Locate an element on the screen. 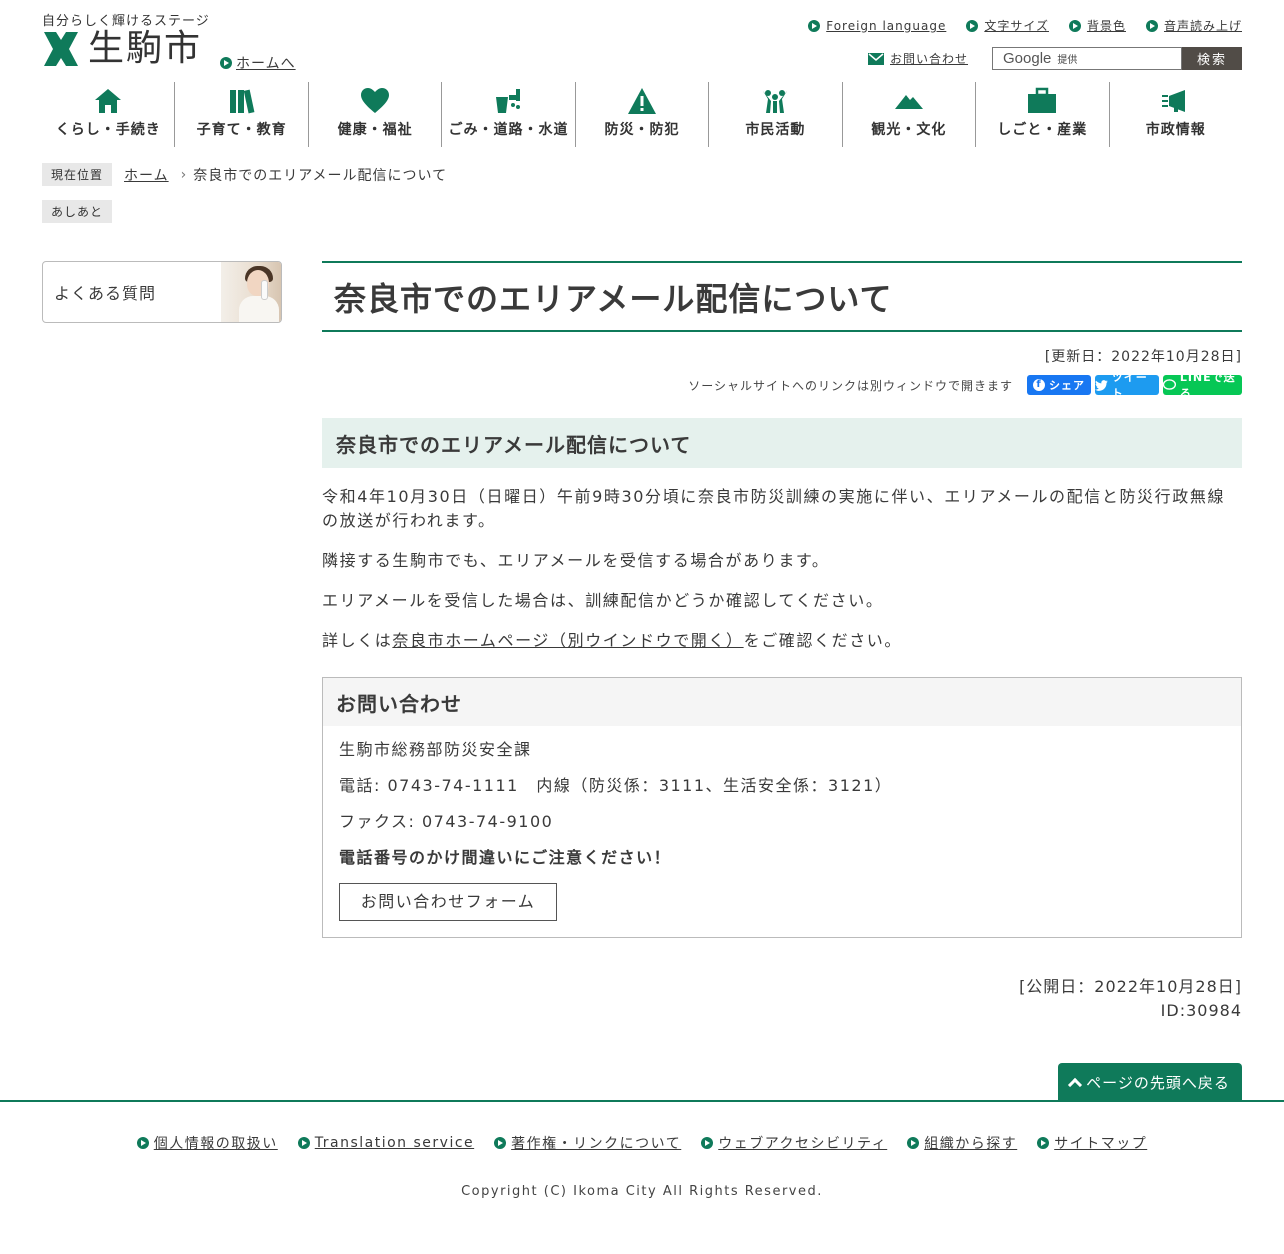 Image resolution: width=1284 pixels, height=1254 pixels. faq-label: よくある質問 is located at coordinates (105, 293).